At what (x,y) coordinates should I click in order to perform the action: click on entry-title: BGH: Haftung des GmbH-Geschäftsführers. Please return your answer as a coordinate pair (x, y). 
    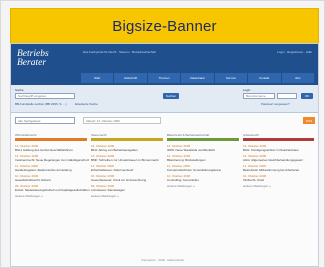
    Looking at the image, I should click on (51, 150).